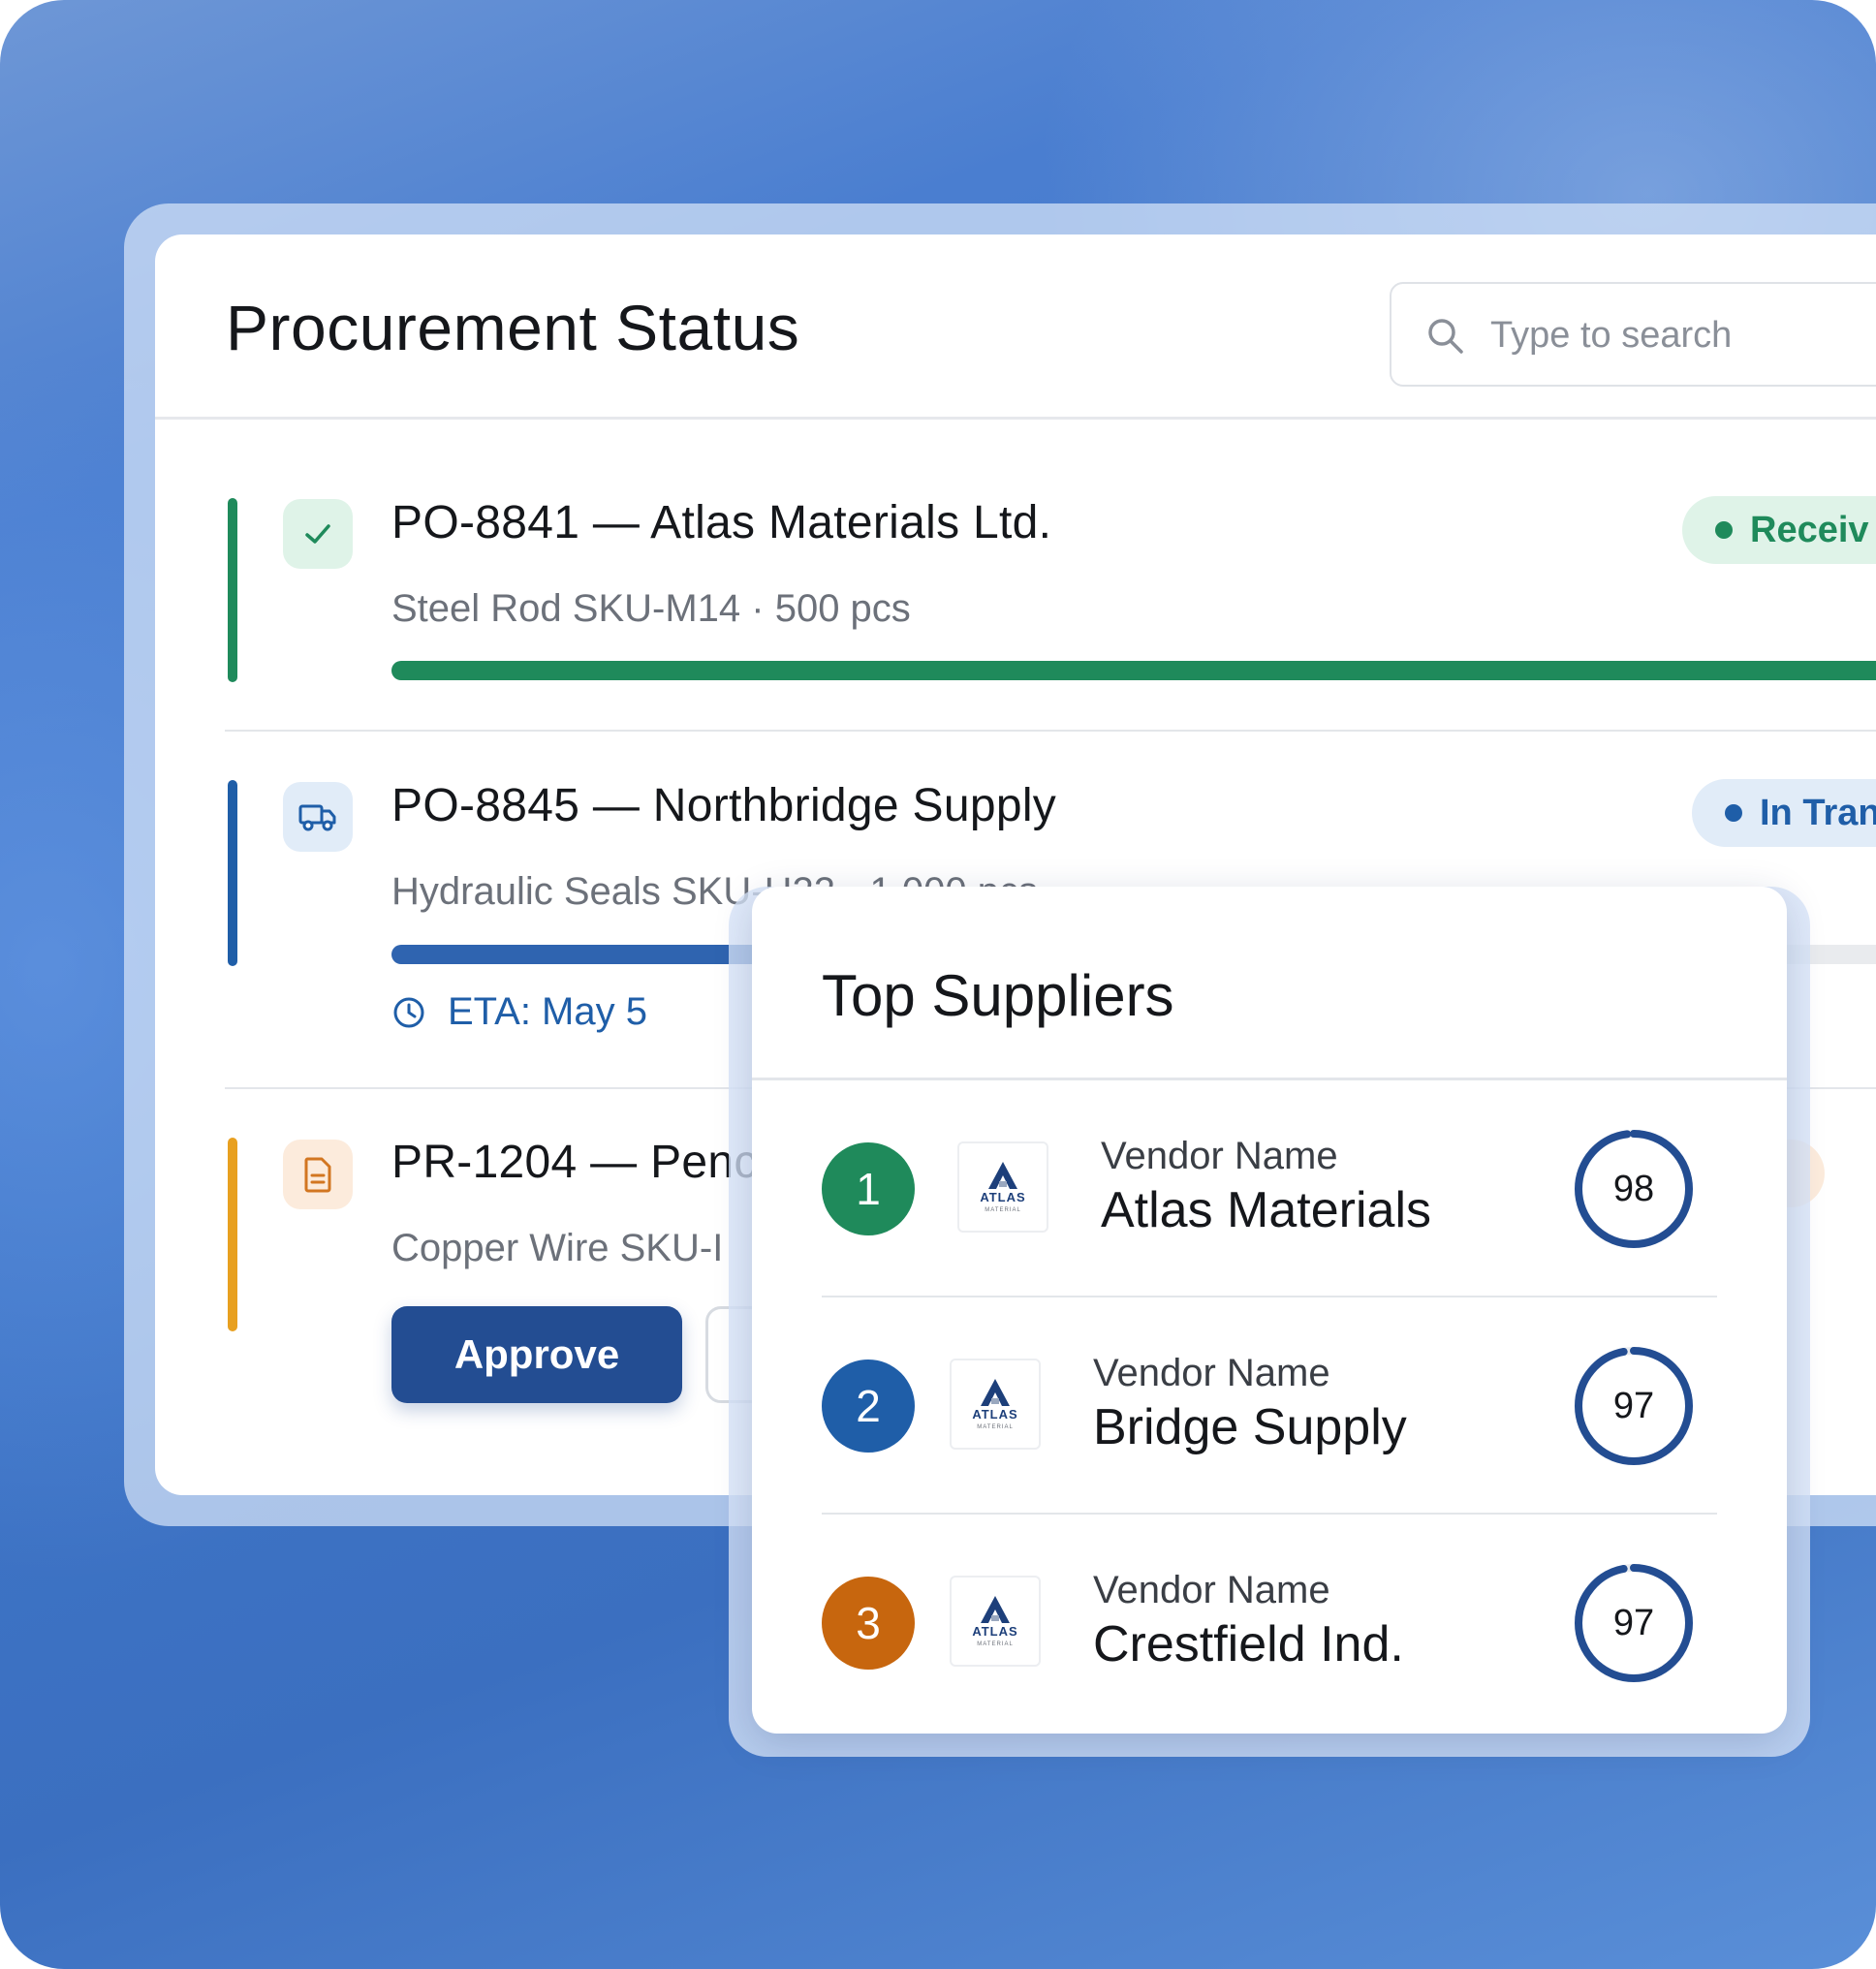 This screenshot has height=1969, width=1876. I want to click on order-title: PR-1204 — Penc, so click(575, 1163).